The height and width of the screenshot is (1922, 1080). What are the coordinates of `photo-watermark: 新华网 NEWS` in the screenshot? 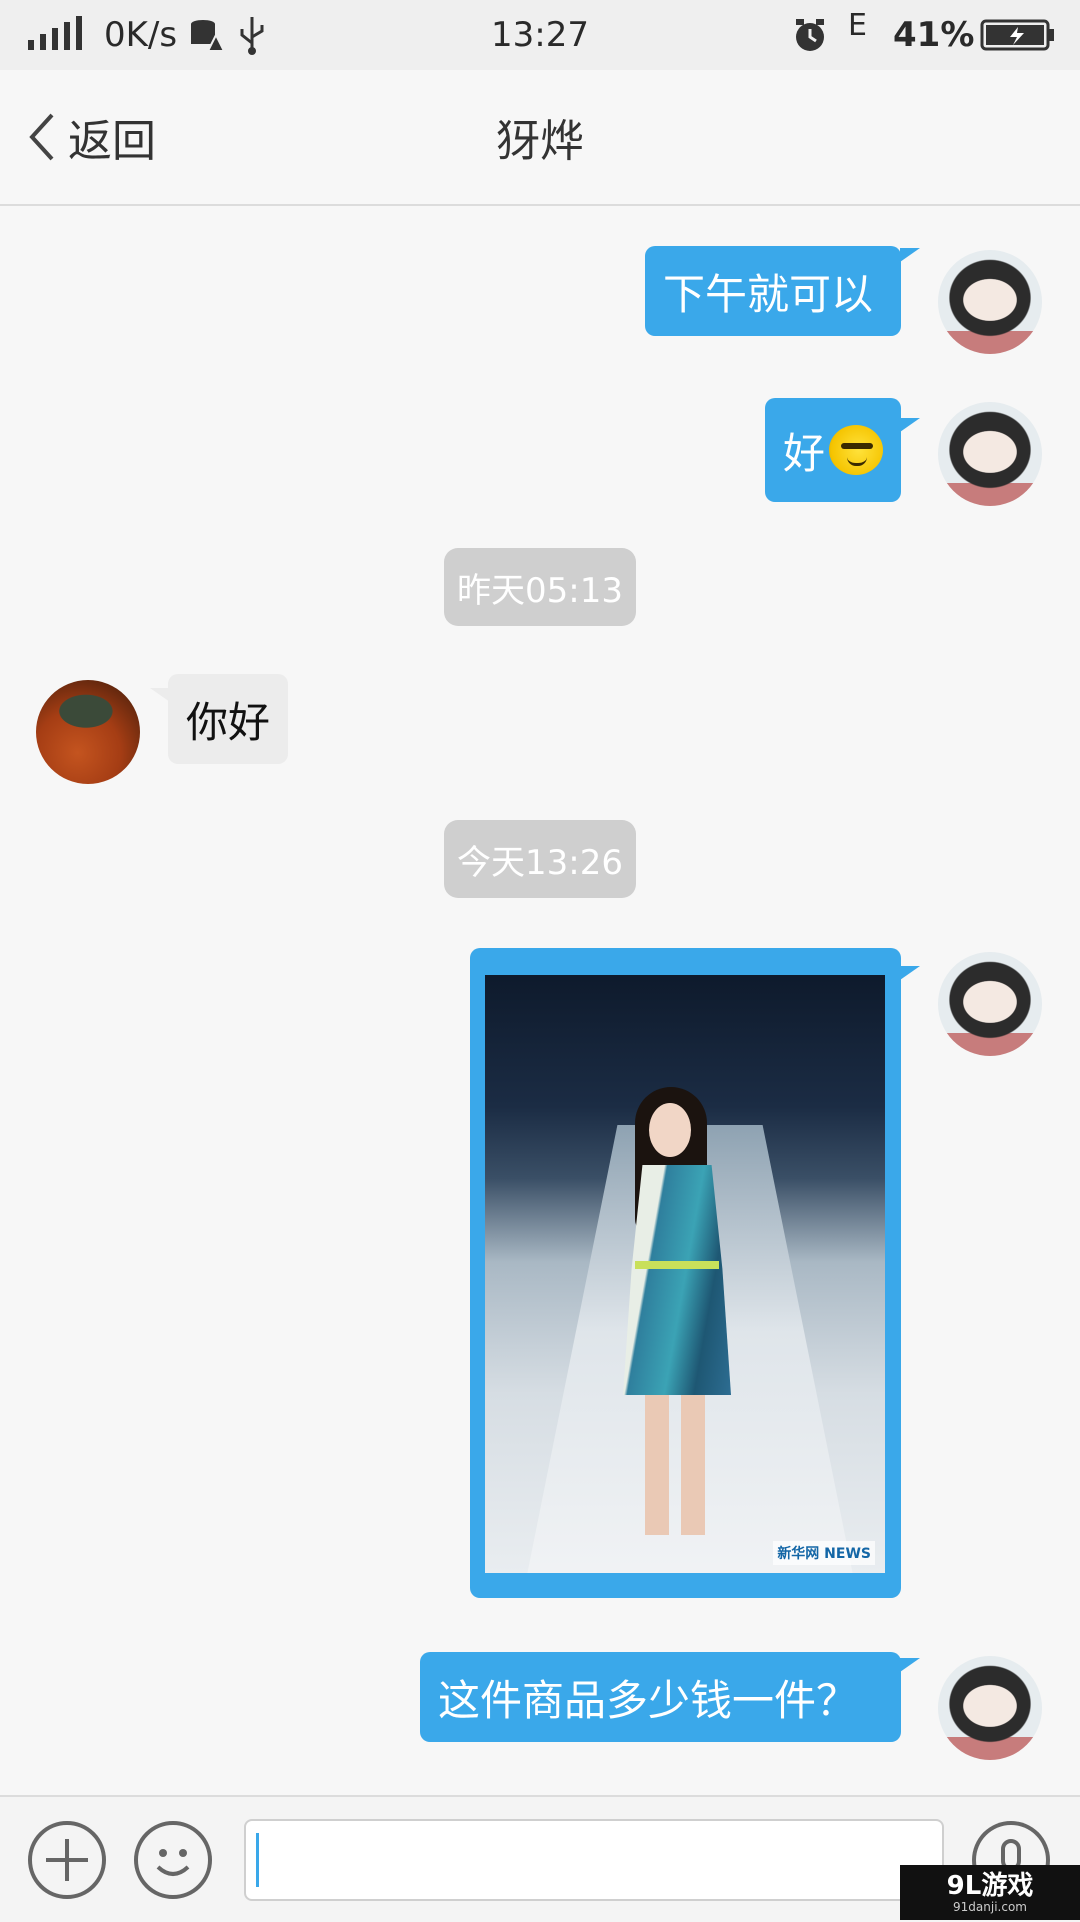 It's located at (824, 1553).